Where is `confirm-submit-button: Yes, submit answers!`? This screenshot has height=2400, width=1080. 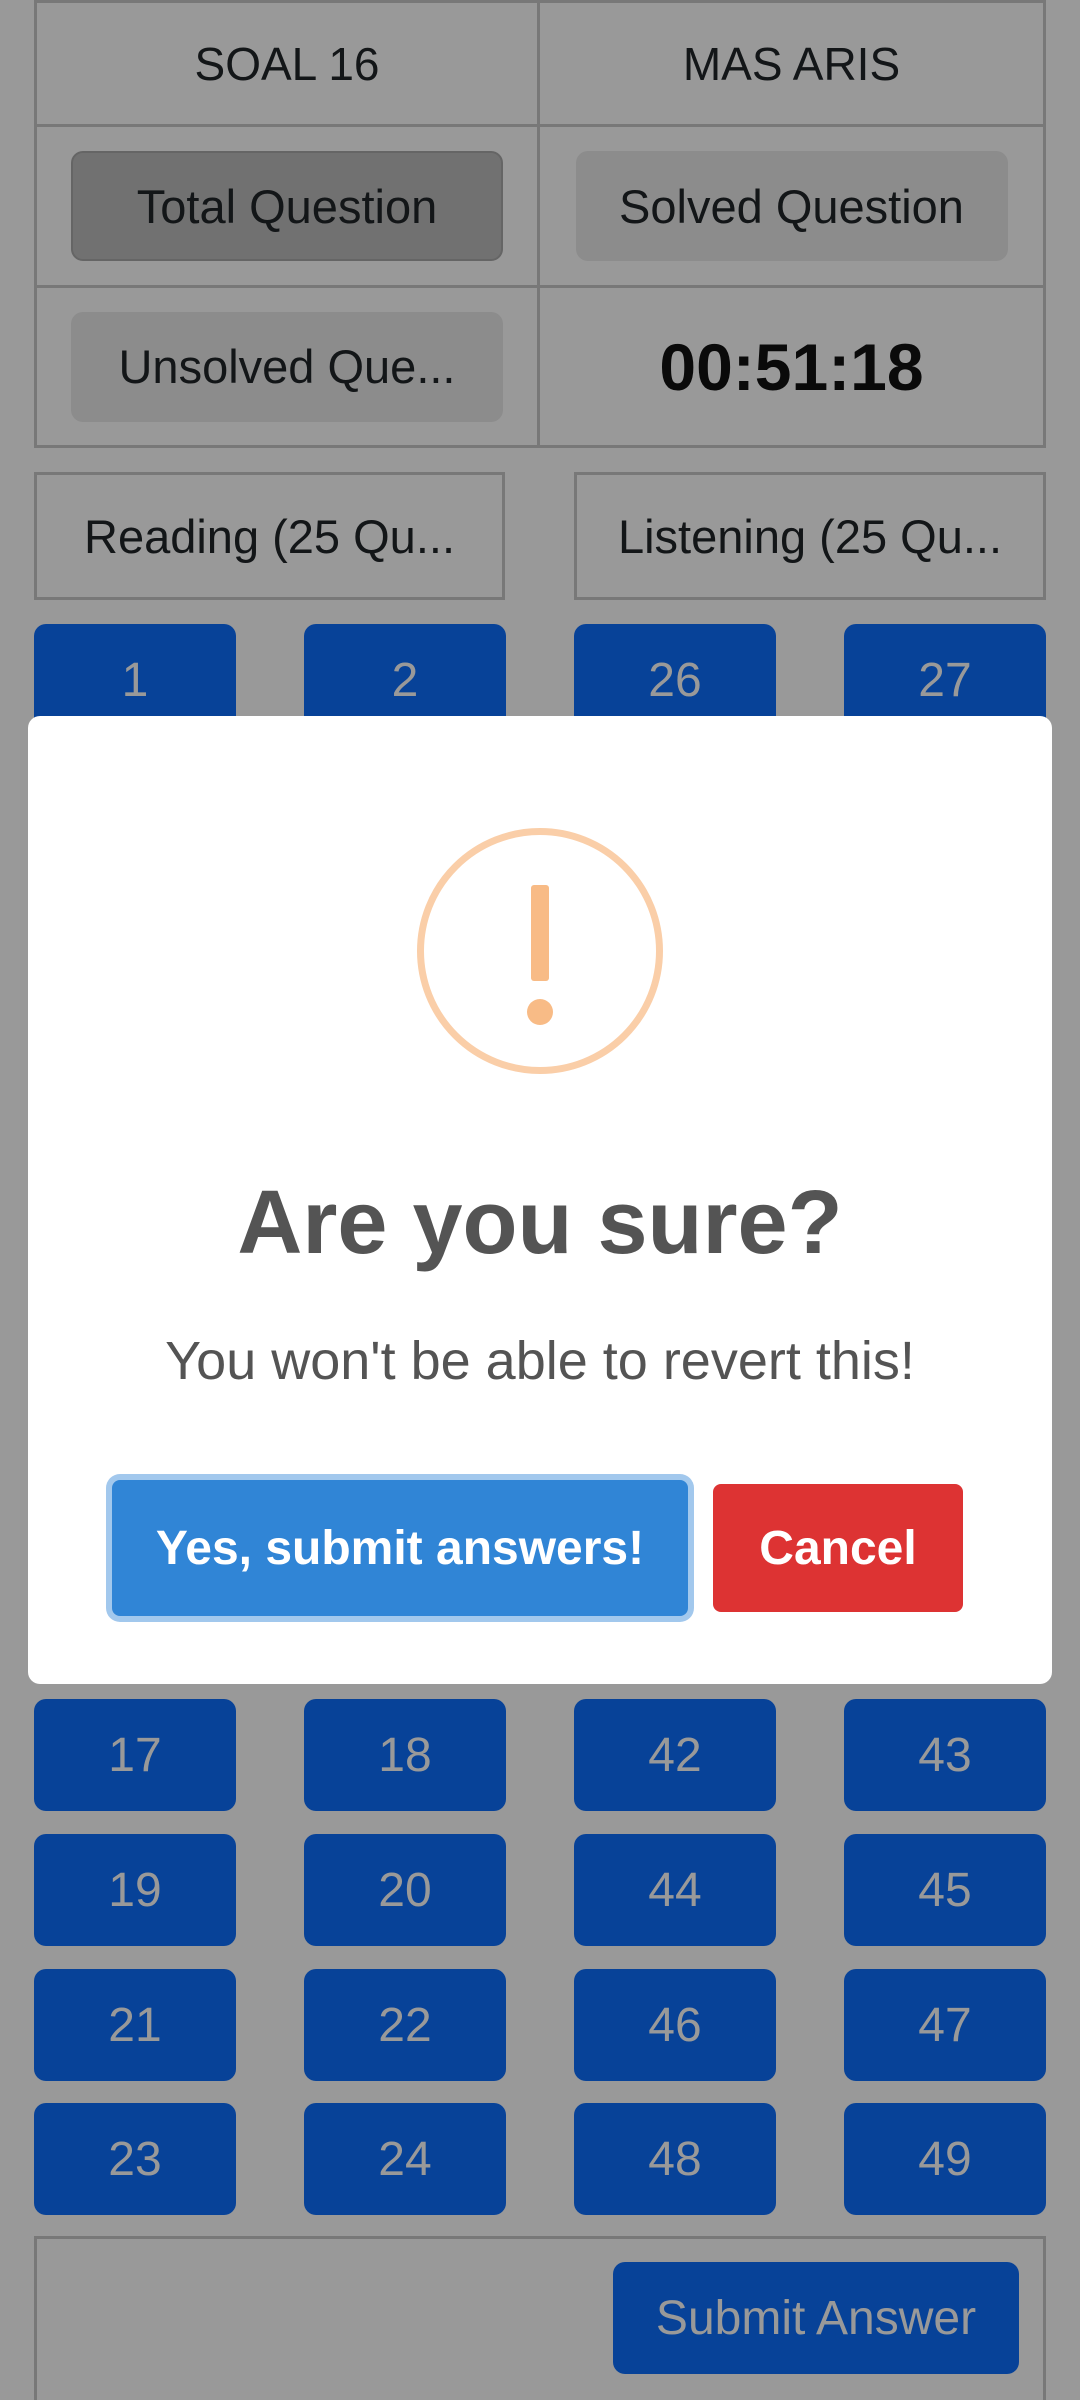 confirm-submit-button: Yes, submit answers! is located at coordinates (400, 1548).